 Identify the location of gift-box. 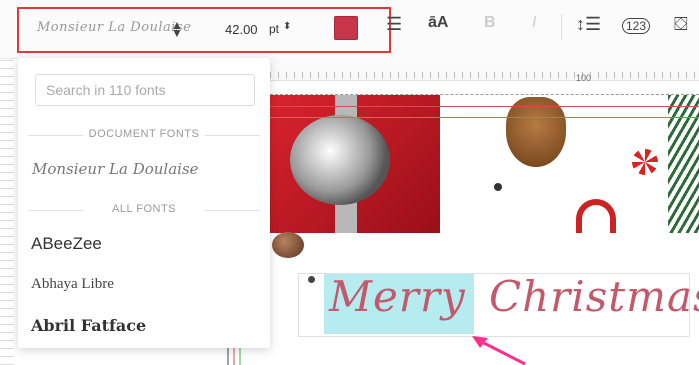
(355, 164).